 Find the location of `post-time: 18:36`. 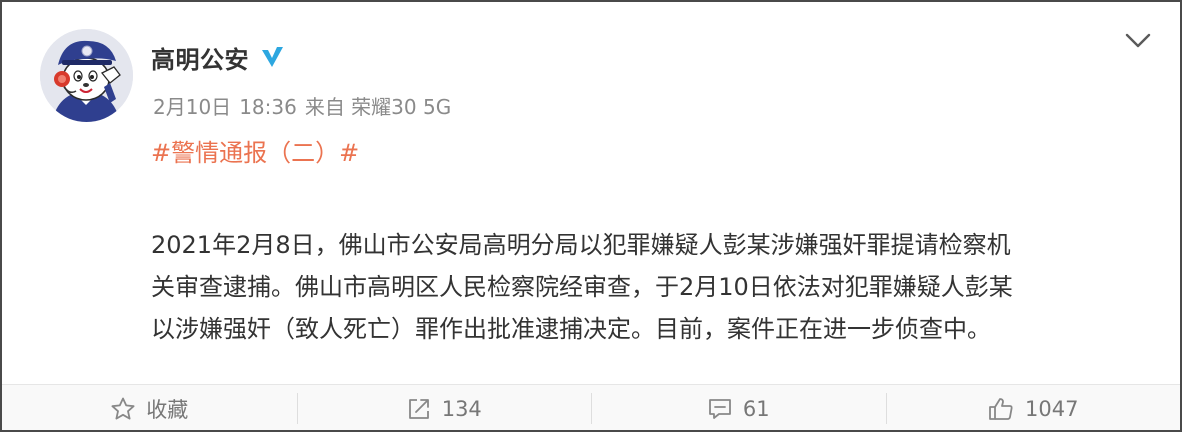

post-time: 18:36 is located at coordinates (268, 107).